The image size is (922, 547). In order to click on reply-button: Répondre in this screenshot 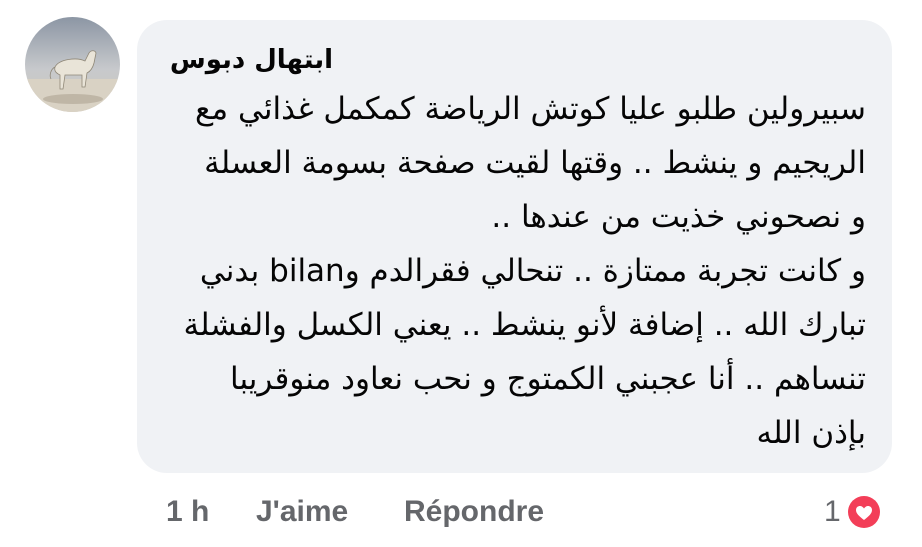, I will do `click(474, 512)`.